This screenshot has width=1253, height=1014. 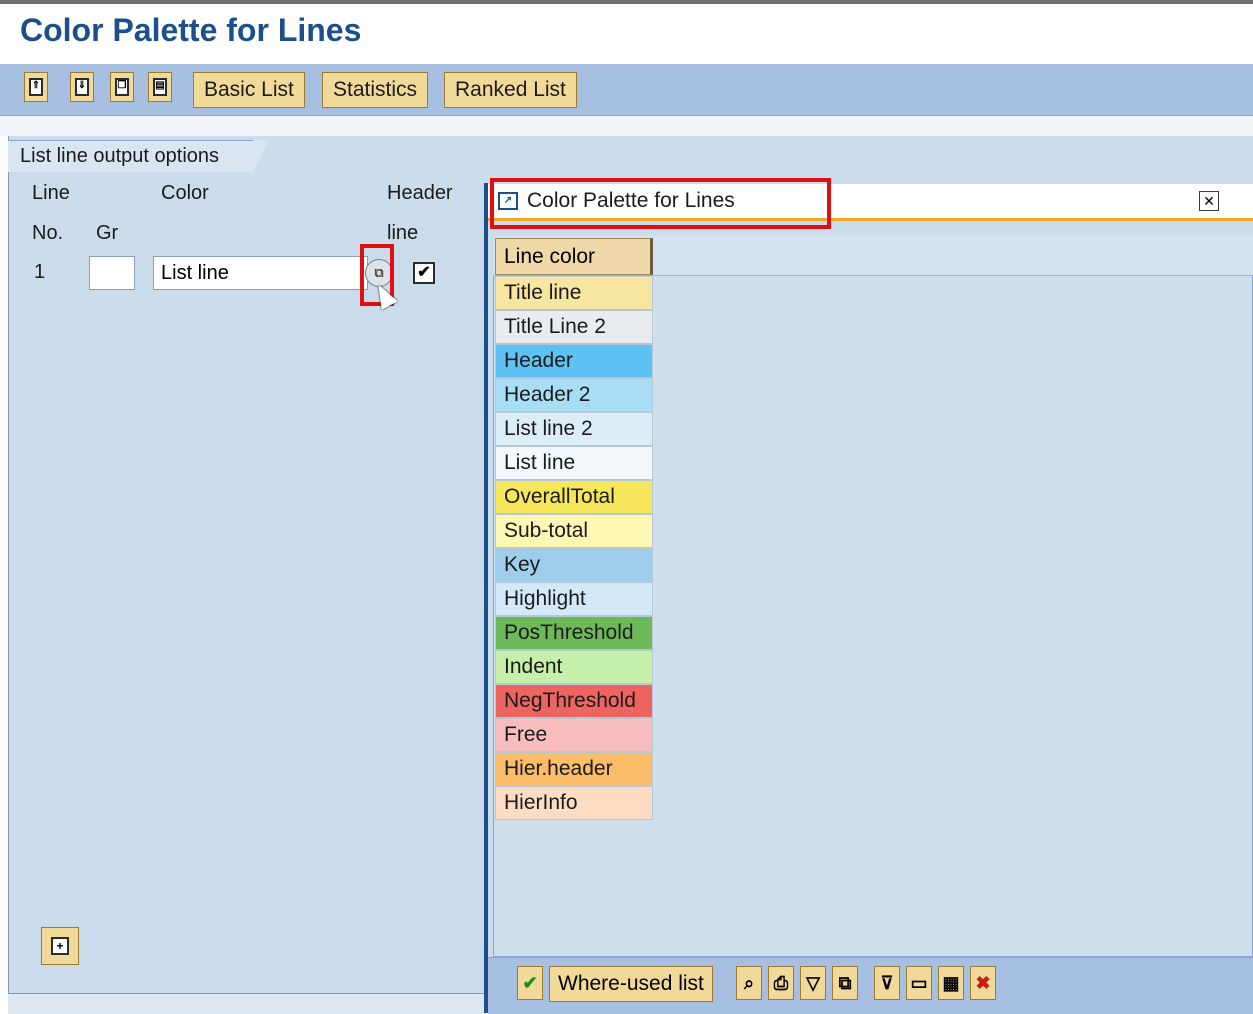 I want to click on palette-row: List line 2, so click(x=574, y=429).